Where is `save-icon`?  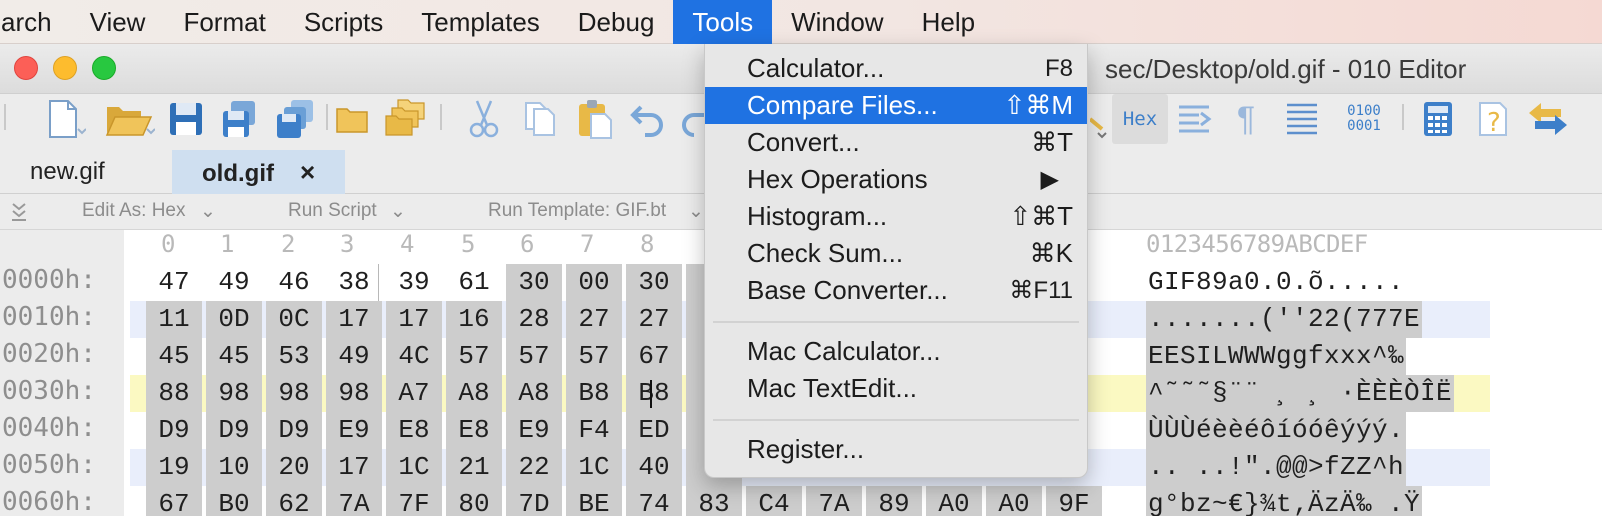 save-icon is located at coordinates (186, 119).